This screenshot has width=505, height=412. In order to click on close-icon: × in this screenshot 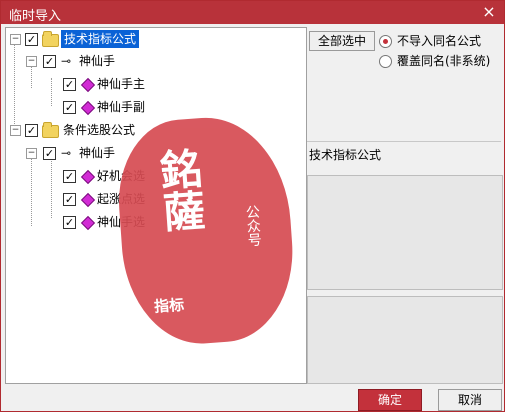, I will do `click(489, 12)`.